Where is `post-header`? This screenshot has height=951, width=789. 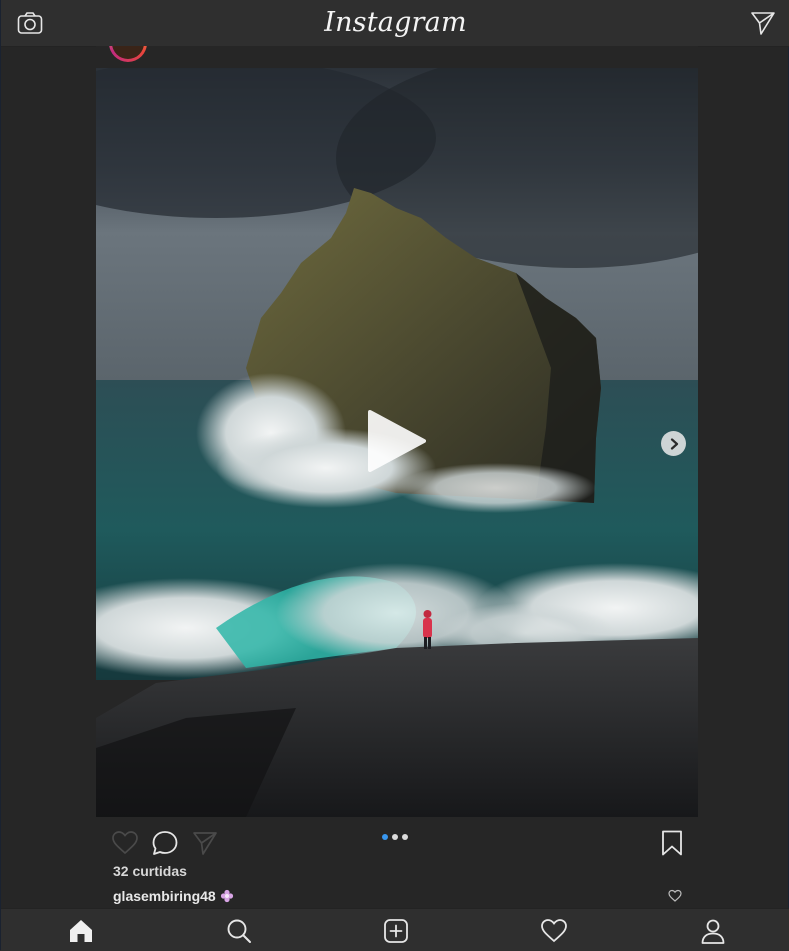
post-header is located at coordinates (397, 57).